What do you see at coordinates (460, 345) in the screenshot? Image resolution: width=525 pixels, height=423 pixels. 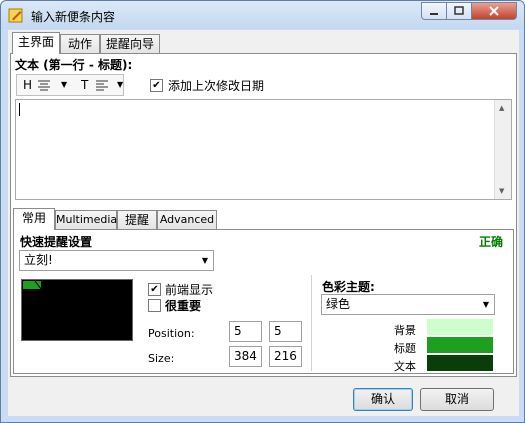 I see `title-color-swatch` at bounding box center [460, 345].